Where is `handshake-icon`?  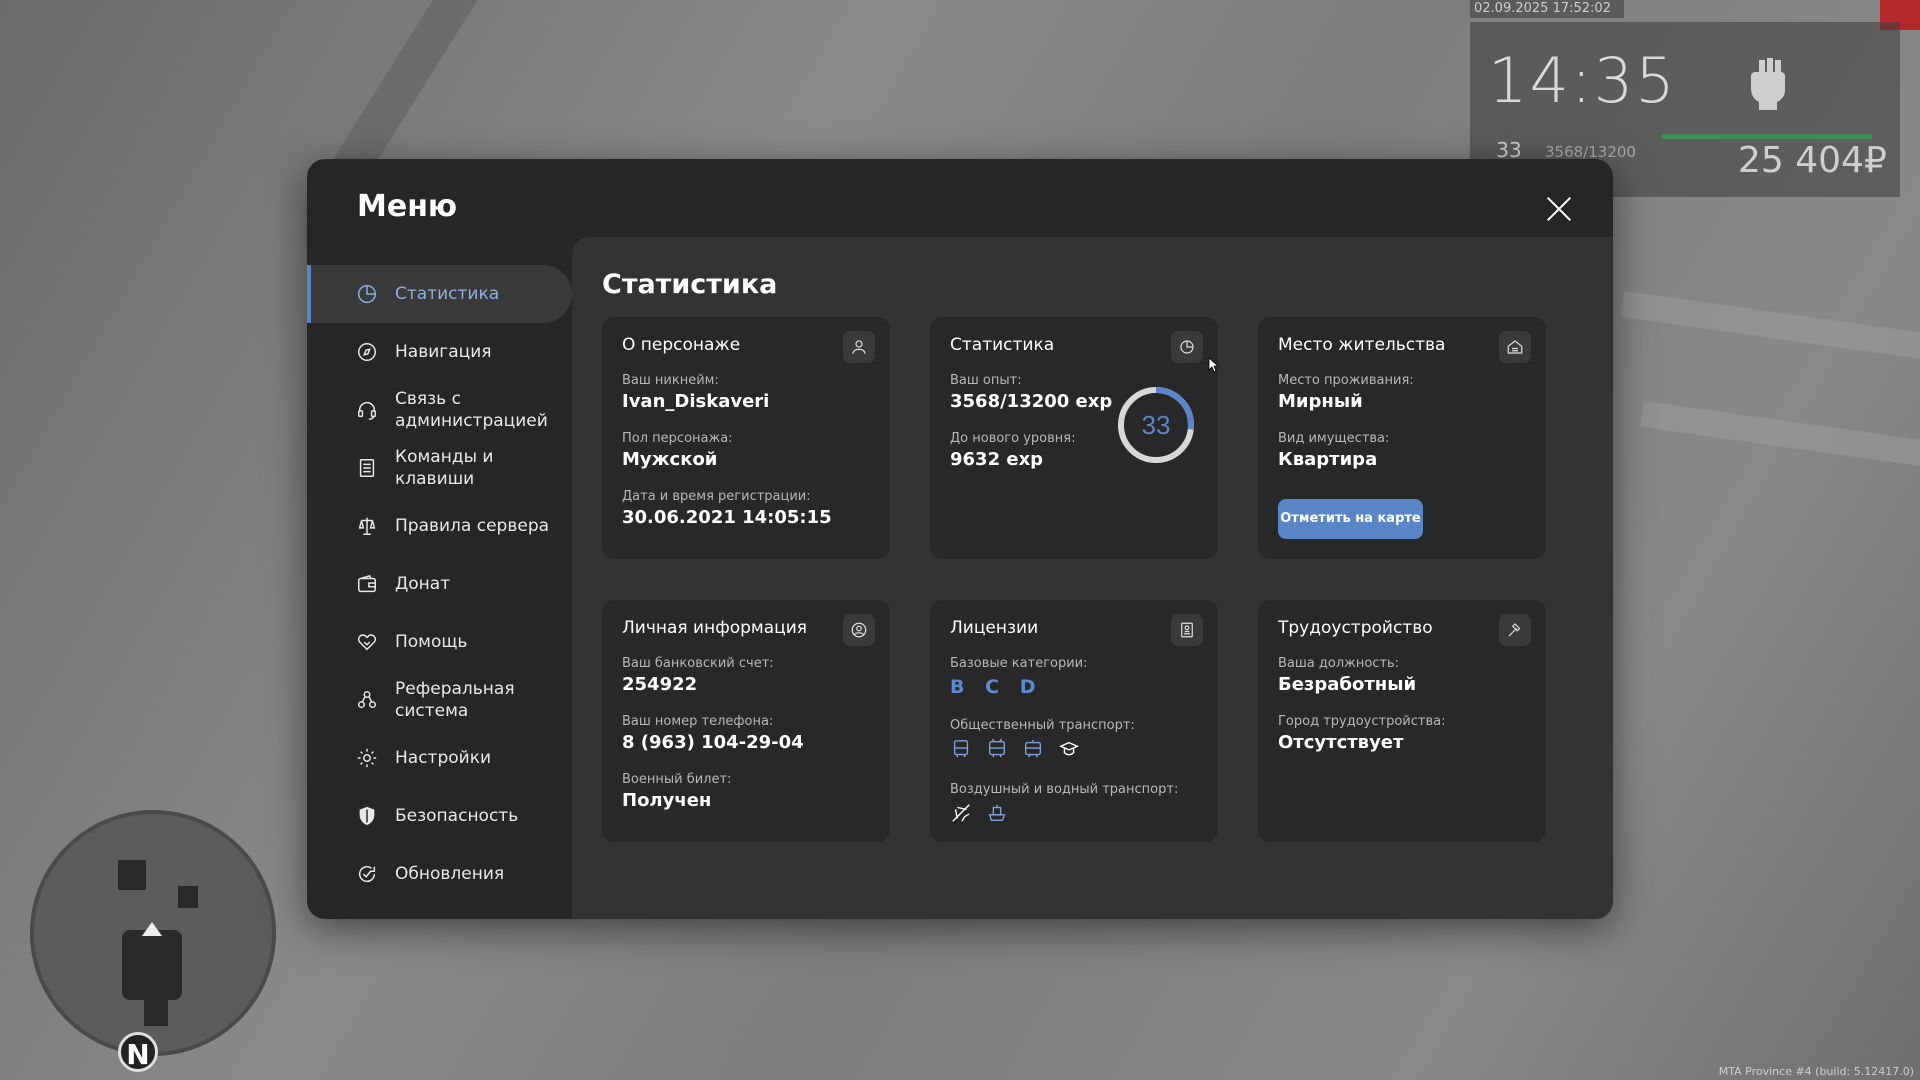 handshake-icon is located at coordinates (367, 642).